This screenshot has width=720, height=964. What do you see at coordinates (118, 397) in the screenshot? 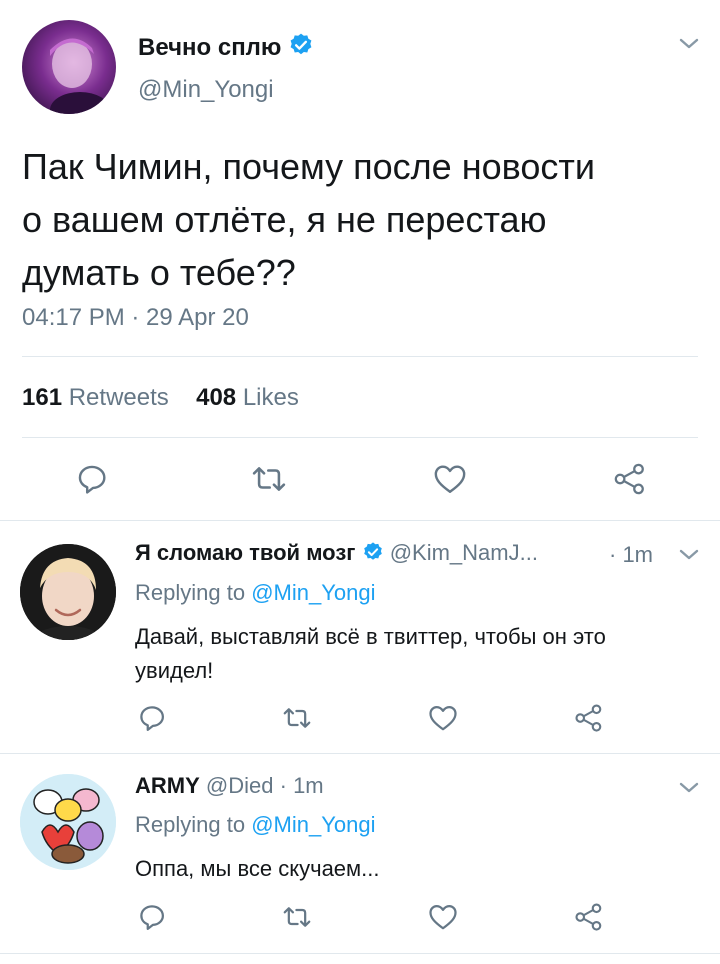
I see `retweets-label: Retweets` at bounding box center [118, 397].